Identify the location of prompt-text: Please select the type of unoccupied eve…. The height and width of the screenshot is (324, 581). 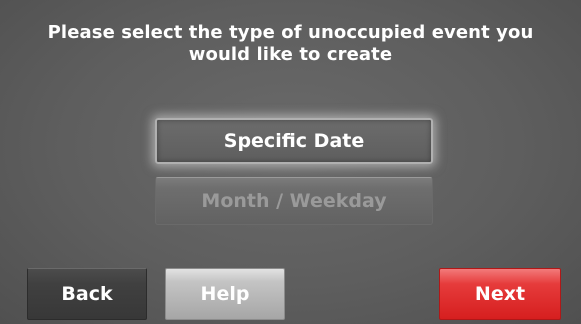
(290, 44).